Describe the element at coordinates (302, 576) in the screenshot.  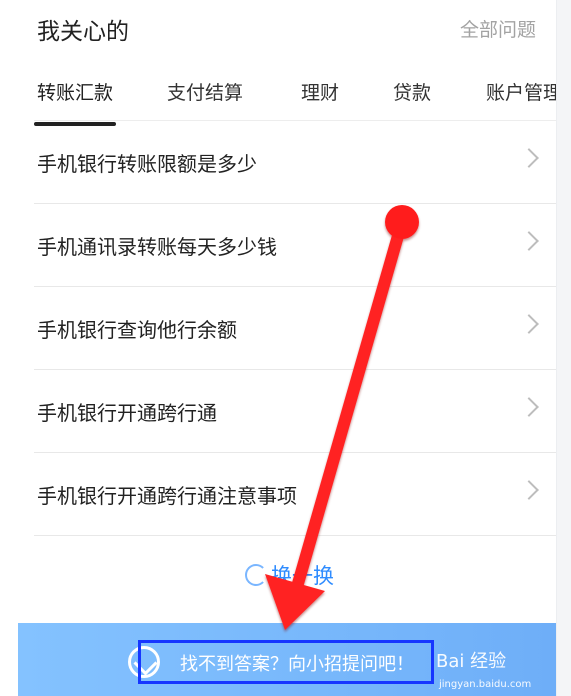
I see `refresh-label: 换一换` at that location.